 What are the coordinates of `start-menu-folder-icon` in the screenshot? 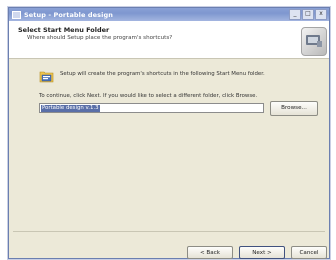 It's located at (46, 75).